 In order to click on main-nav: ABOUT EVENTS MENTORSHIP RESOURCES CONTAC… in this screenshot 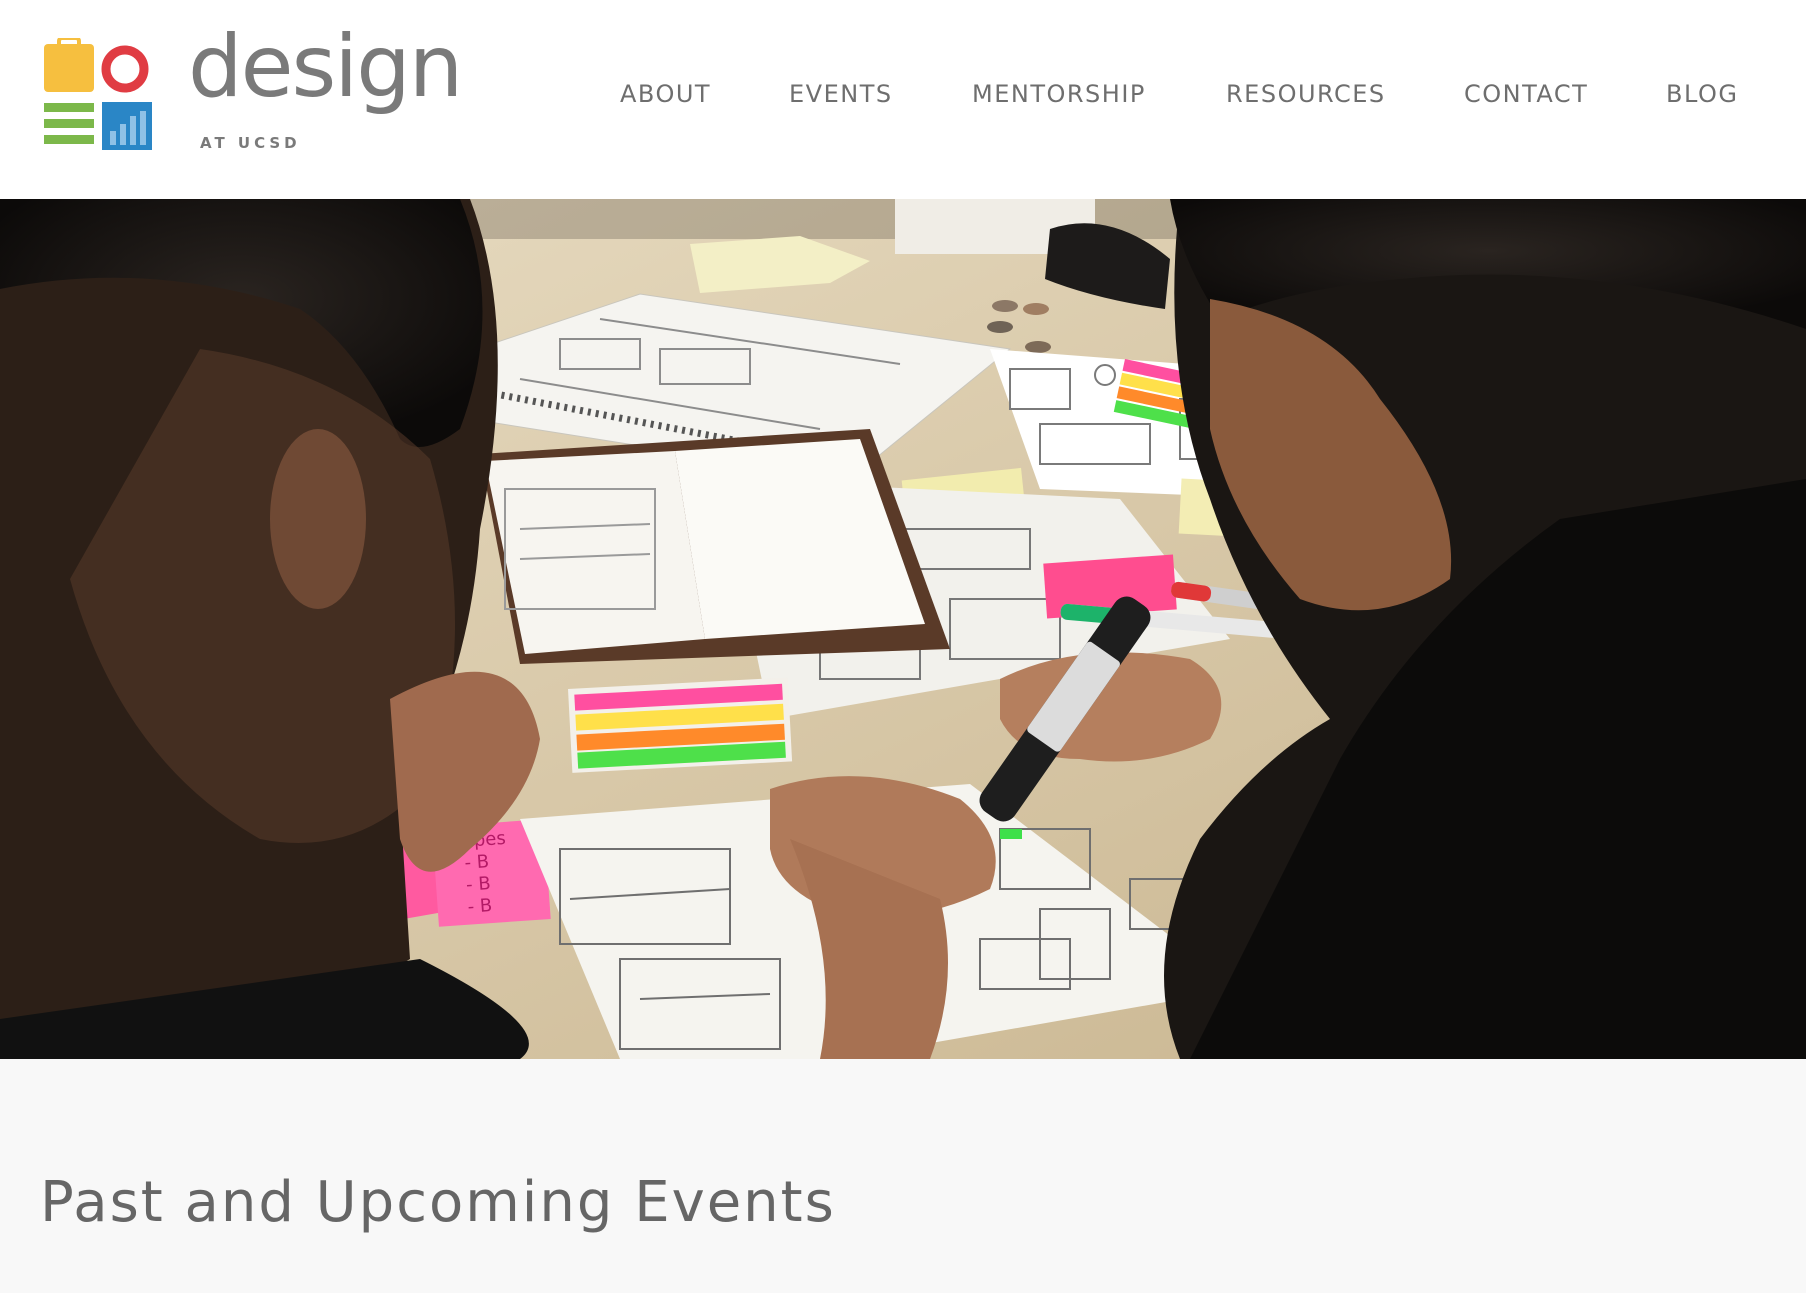, I will do `click(903, 98)`.